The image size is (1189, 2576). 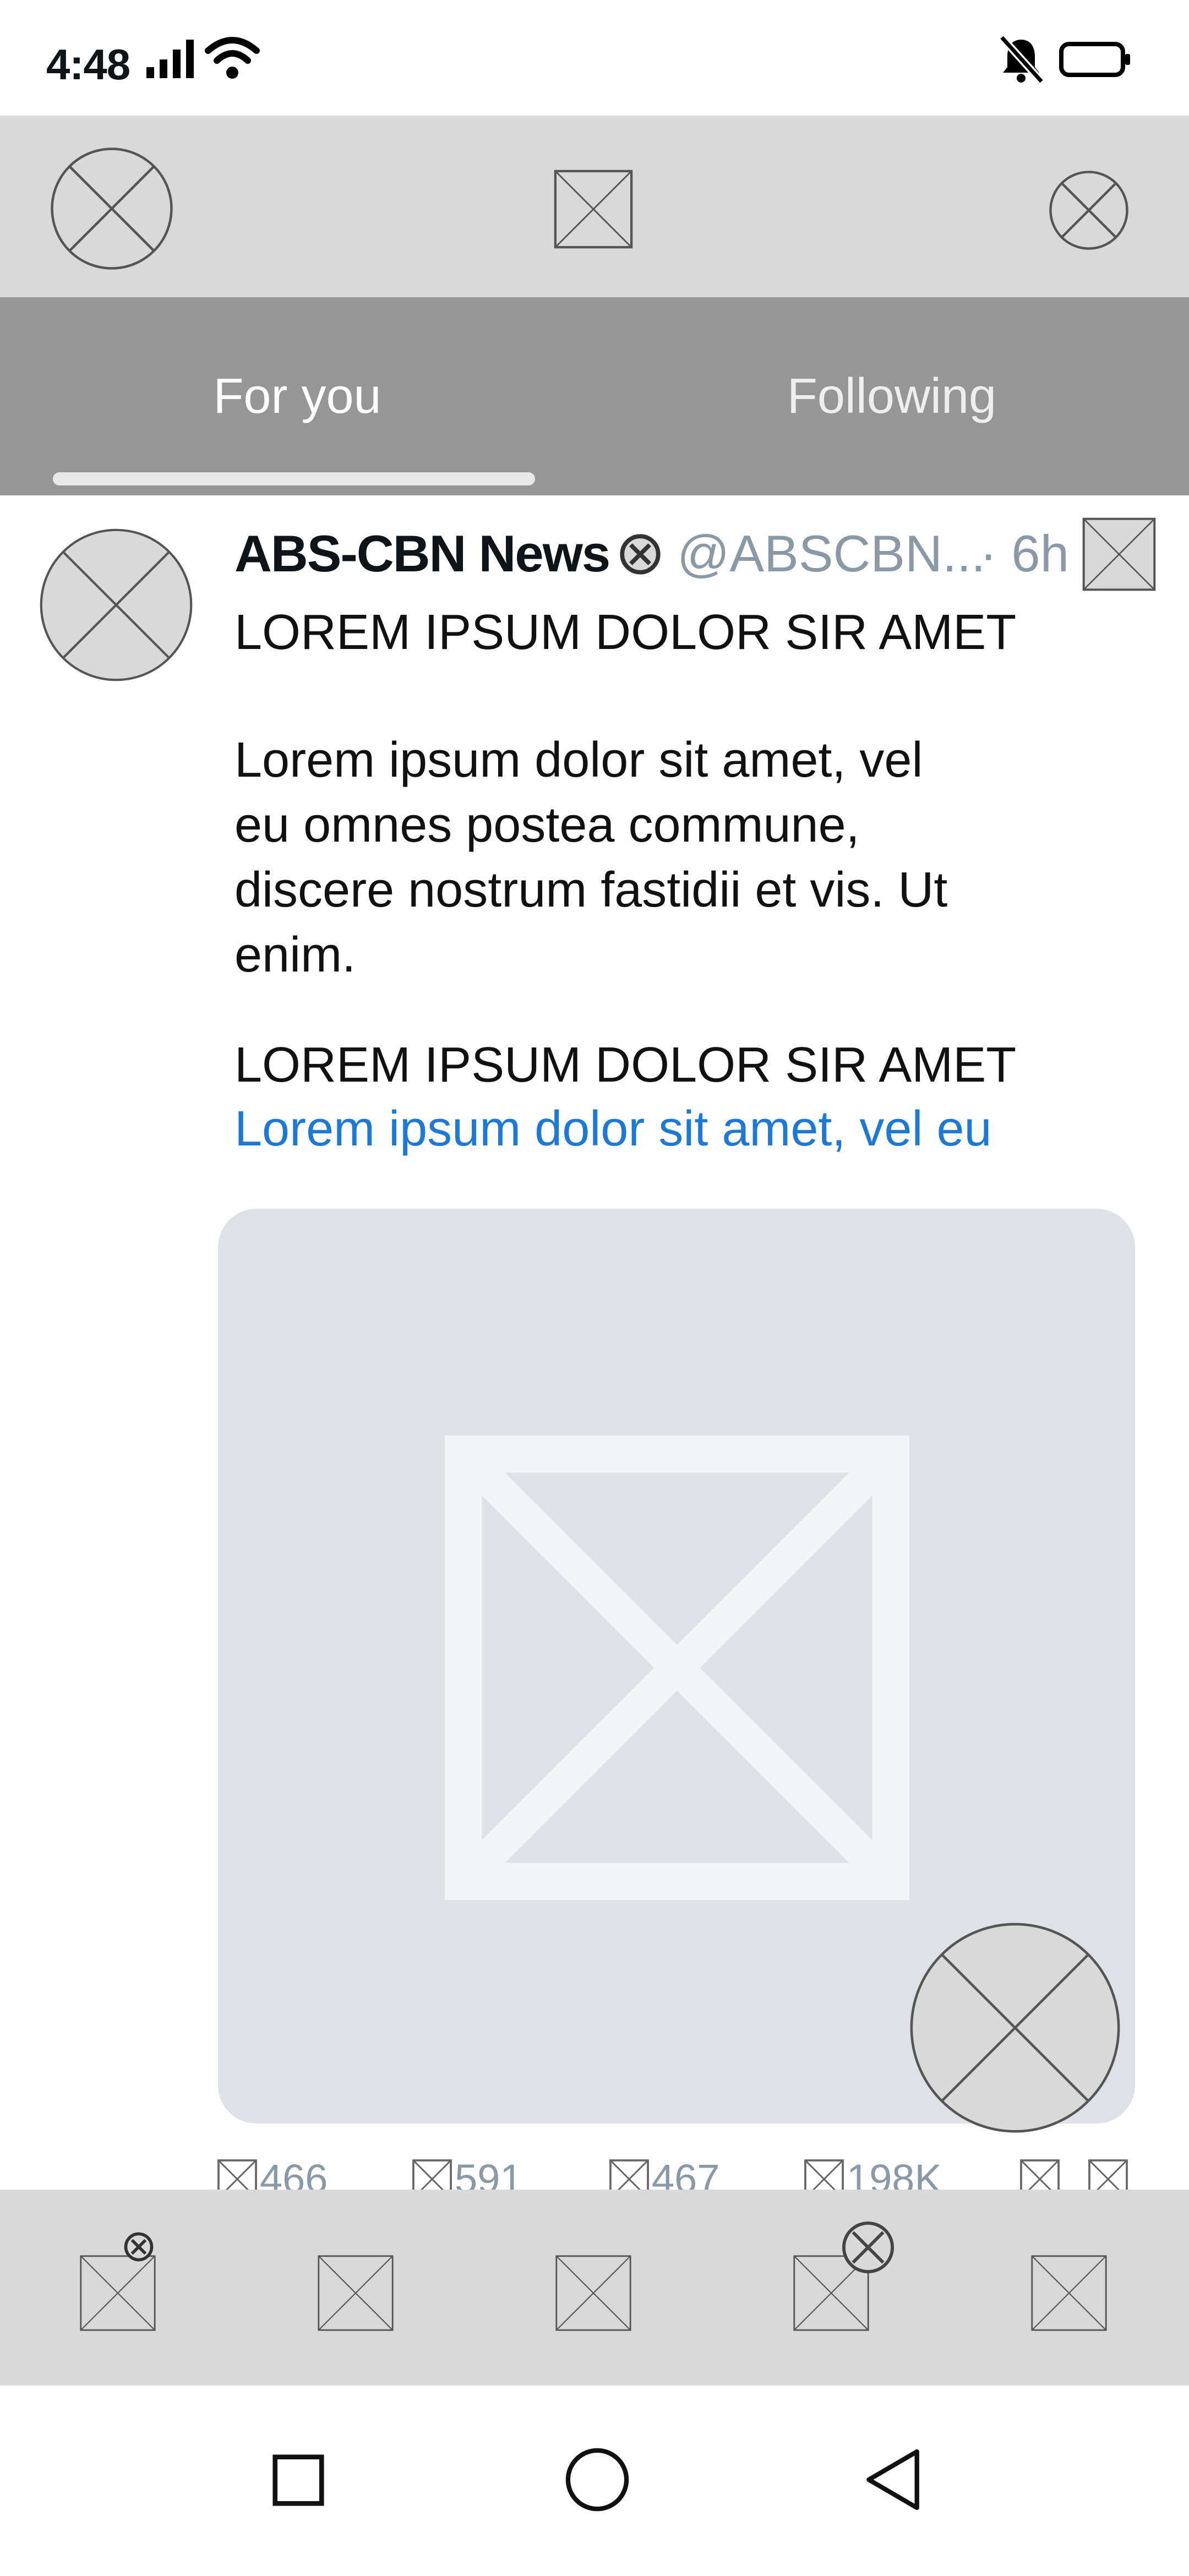 What do you see at coordinates (1069, 2294) in the screenshot?
I see `messages-icon` at bounding box center [1069, 2294].